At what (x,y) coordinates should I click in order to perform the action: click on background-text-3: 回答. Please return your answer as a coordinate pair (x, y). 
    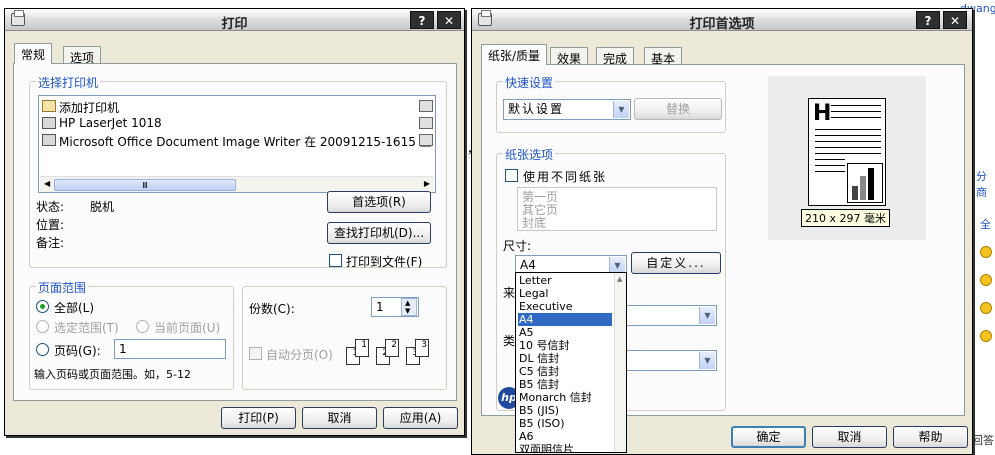
    Looking at the image, I should click on (983, 440).